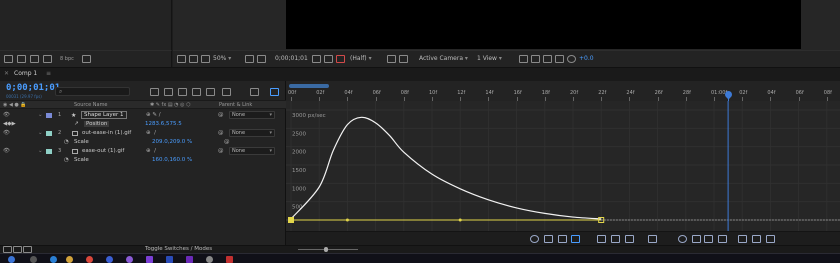 Image resolution: width=840 pixels, height=263 pixels. What do you see at coordinates (249, 59) in the screenshot?
I see `safe-margins-icon` at bounding box center [249, 59].